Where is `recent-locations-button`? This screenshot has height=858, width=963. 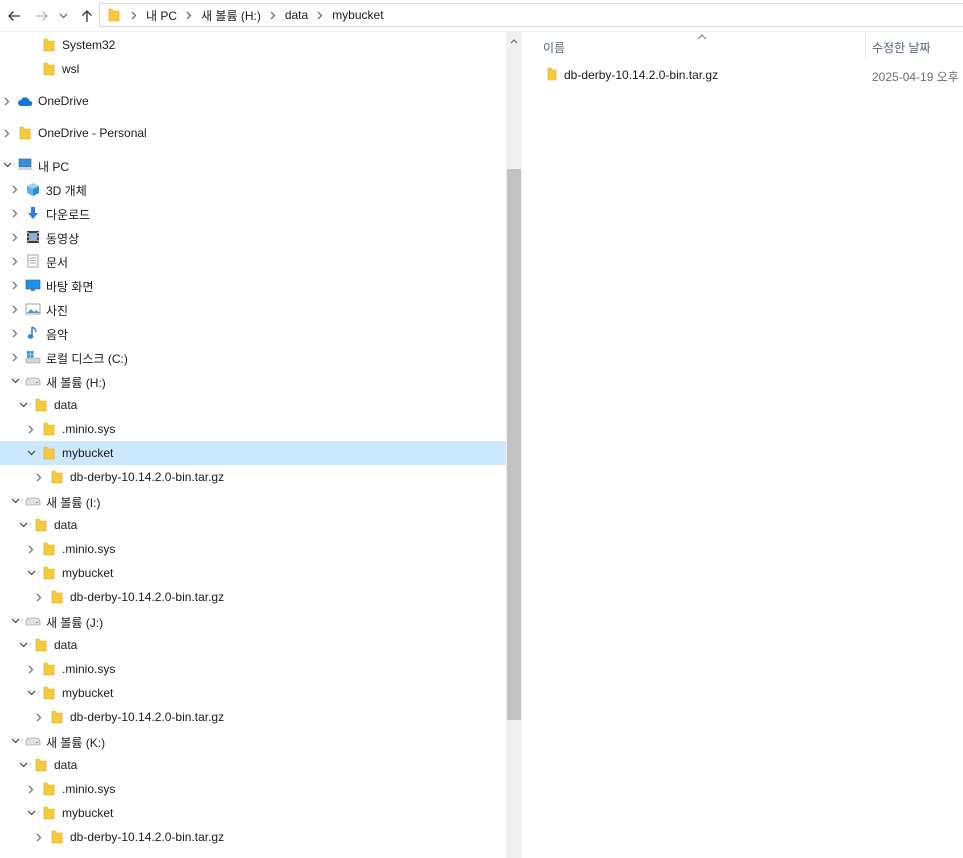 recent-locations-button is located at coordinates (63, 16).